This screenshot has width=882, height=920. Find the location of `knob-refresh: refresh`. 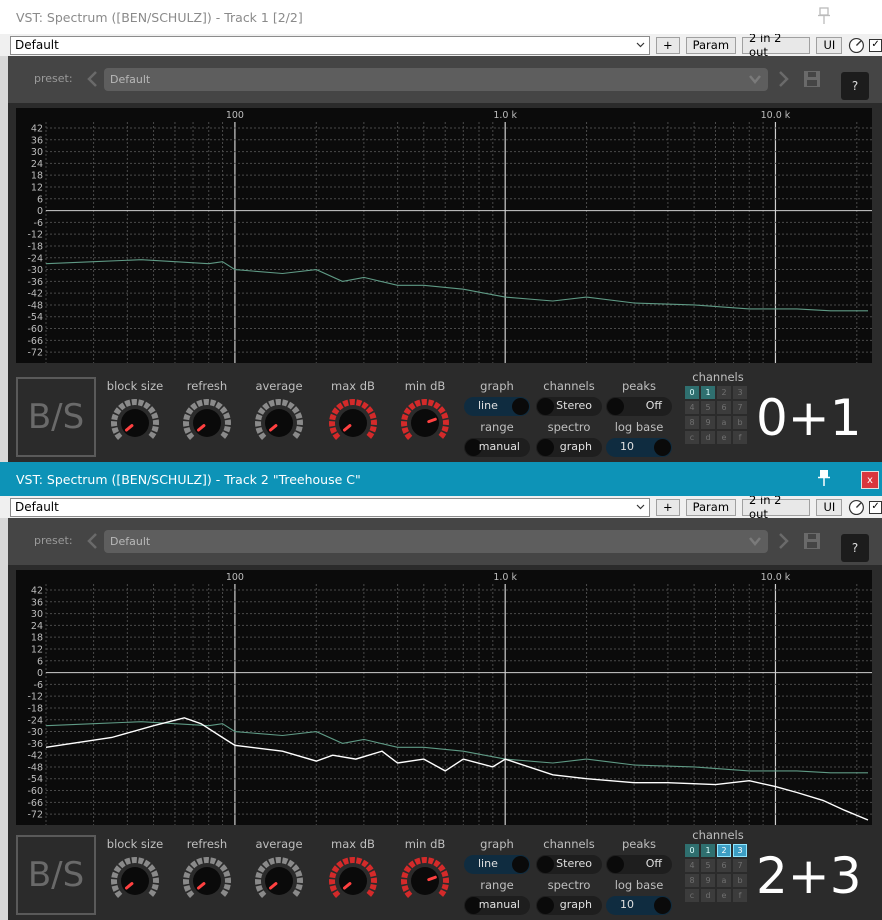

knob-refresh: refresh is located at coordinates (207, 867).